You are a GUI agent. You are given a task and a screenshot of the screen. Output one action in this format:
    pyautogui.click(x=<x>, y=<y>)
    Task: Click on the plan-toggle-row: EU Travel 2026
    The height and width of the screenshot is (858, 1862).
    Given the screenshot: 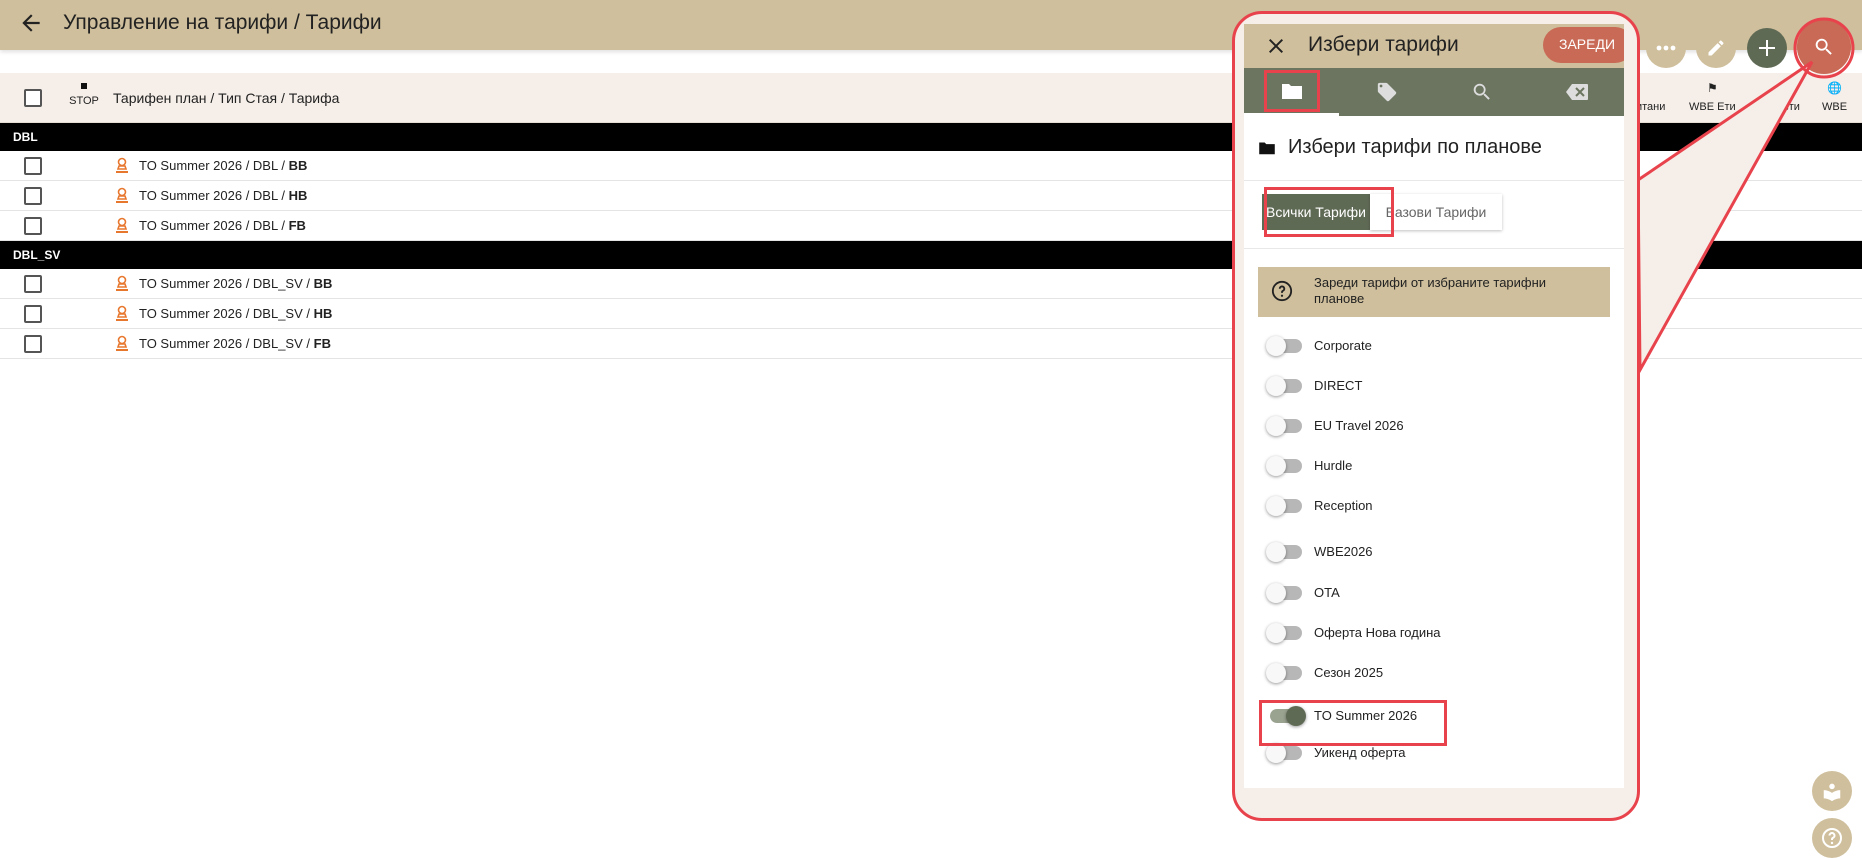 What is the action you would take?
    pyautogui.click(x=1434, y=426)
    